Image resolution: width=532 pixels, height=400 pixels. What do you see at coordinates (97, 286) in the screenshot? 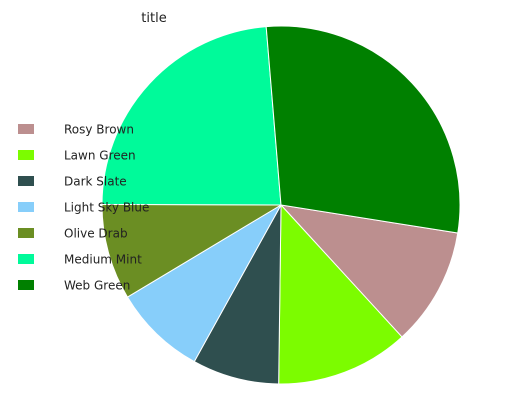
I see `legend-label: Web Green` at bounding box center [97, 286].